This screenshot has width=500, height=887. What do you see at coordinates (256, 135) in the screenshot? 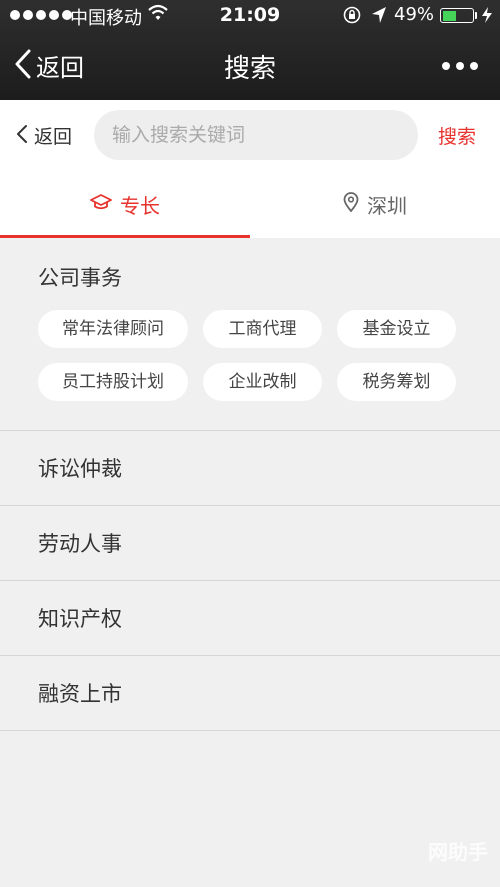
I see `search-input` at bounding box center [256, 135].